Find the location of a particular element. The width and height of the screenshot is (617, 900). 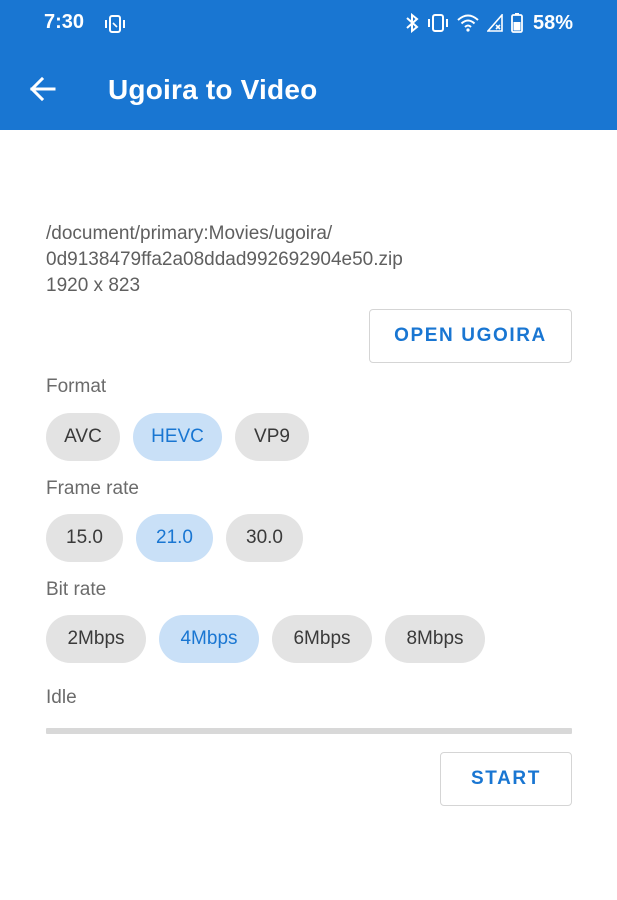

vibrate-notification-icon is located at coordinates (115, 24).